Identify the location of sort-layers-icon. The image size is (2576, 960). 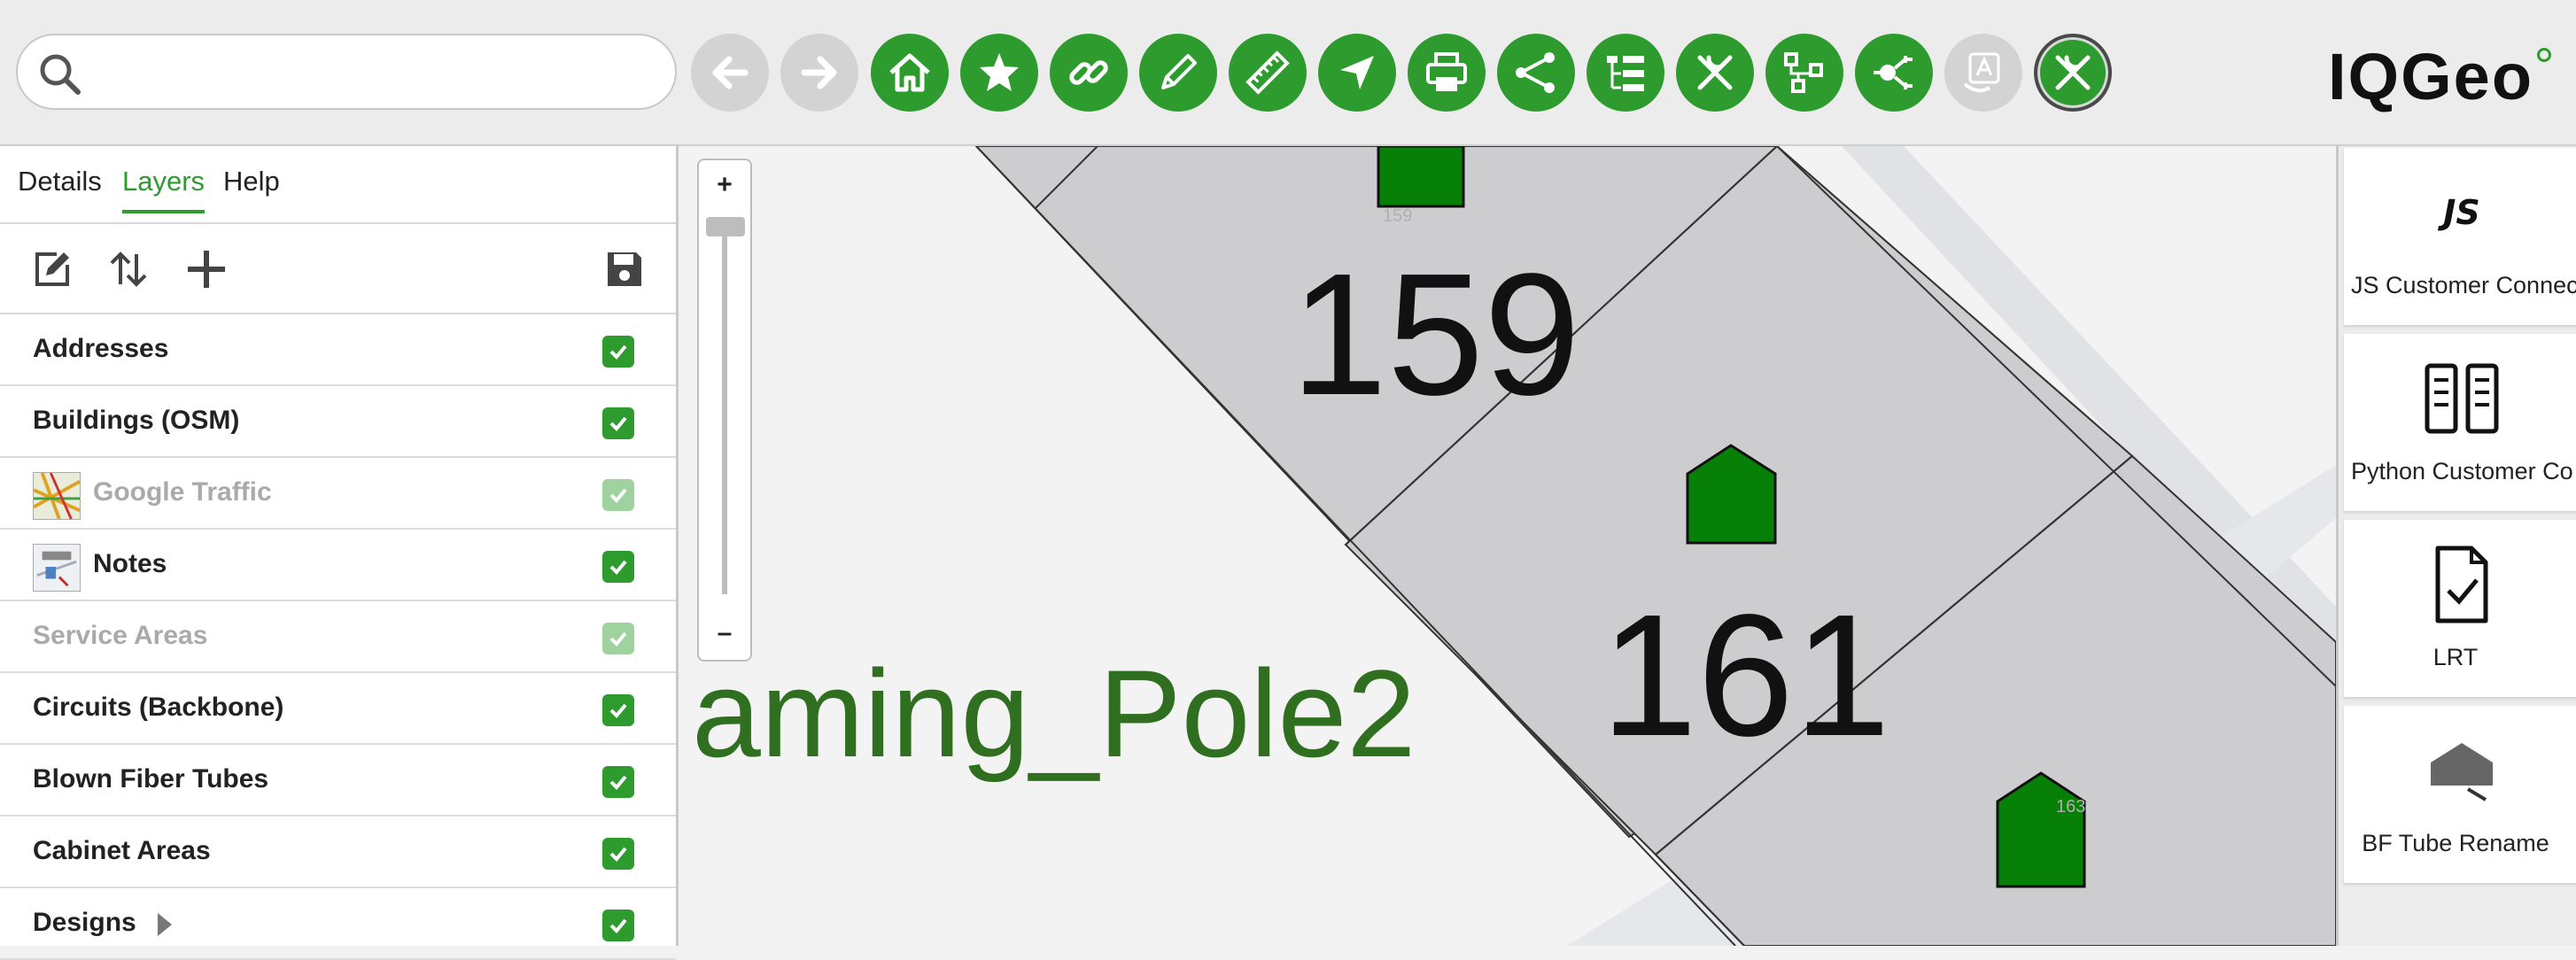
(128, 269).